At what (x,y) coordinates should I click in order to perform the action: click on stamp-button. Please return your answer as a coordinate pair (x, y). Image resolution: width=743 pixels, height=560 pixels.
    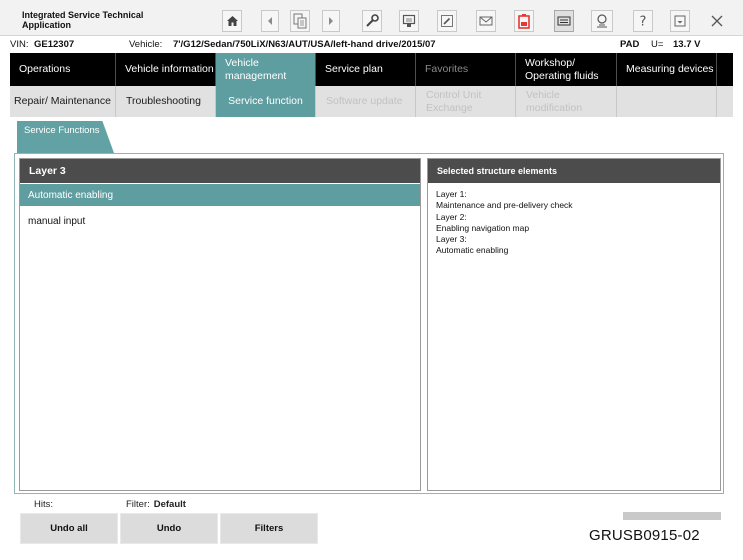
    Looking at the image, I should click on (409, 21).